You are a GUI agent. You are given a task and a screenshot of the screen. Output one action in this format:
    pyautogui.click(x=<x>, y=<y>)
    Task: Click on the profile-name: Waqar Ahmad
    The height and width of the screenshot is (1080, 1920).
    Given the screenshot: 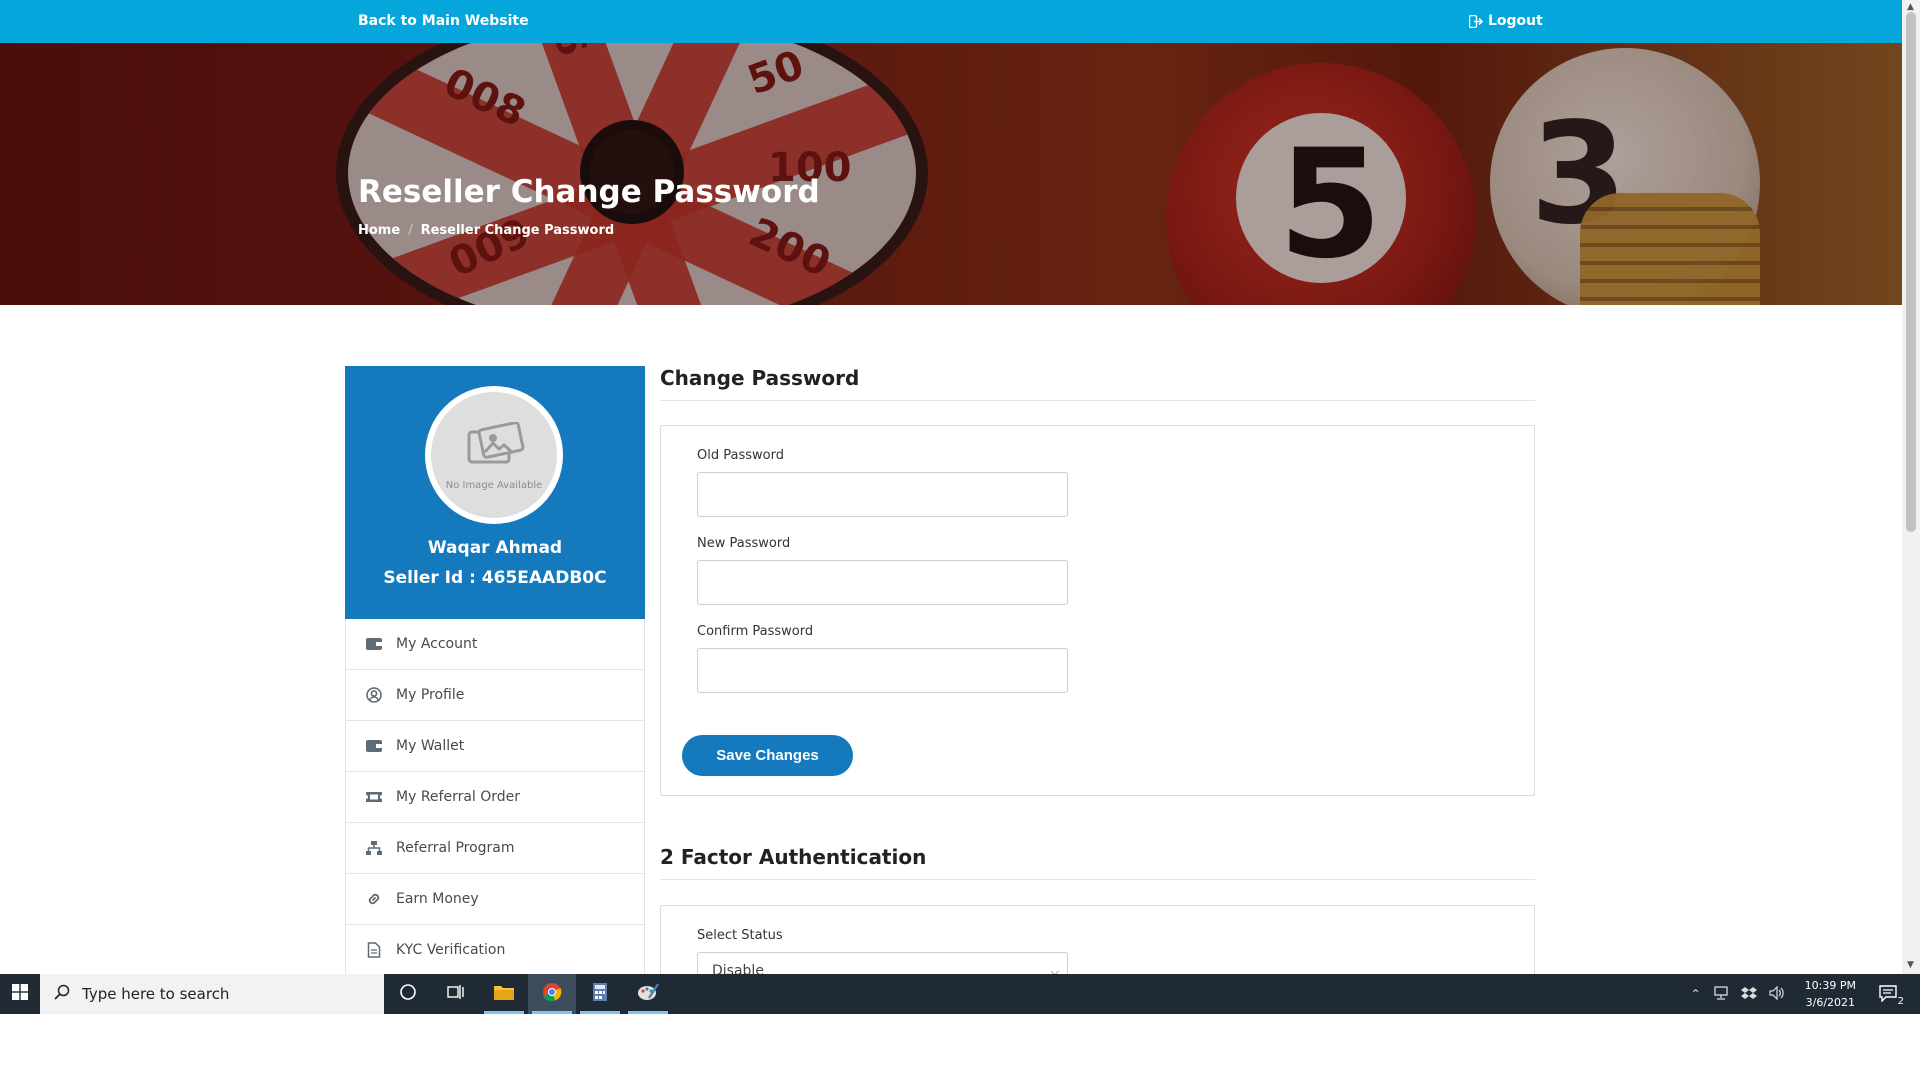 What is the action you would take?
    pyautogui.click(x=495, y=548)
    